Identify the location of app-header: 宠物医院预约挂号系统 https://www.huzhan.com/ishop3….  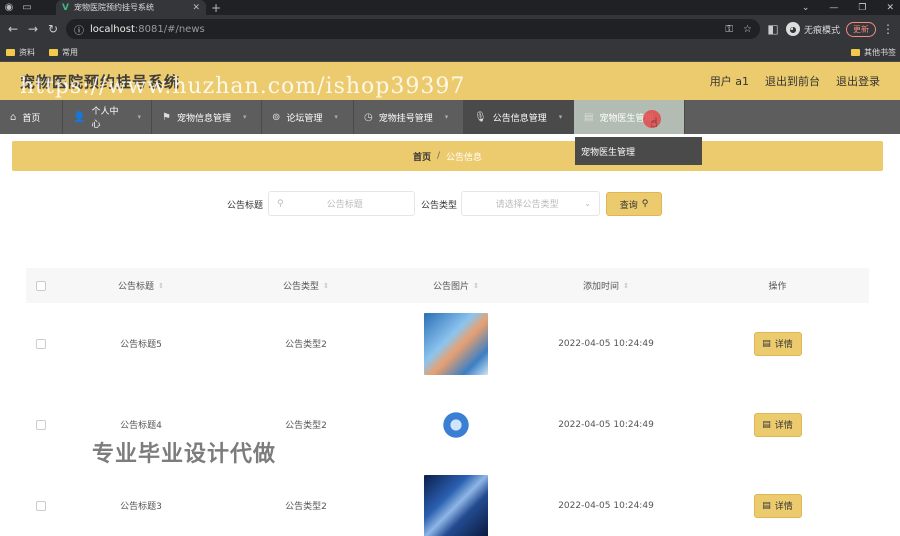
(450, 81).